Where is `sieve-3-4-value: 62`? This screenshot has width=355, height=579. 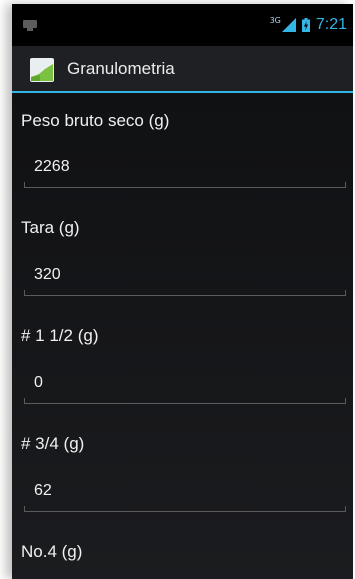 sieve-3-4-value: 62 is located at coordinates (43, 490).